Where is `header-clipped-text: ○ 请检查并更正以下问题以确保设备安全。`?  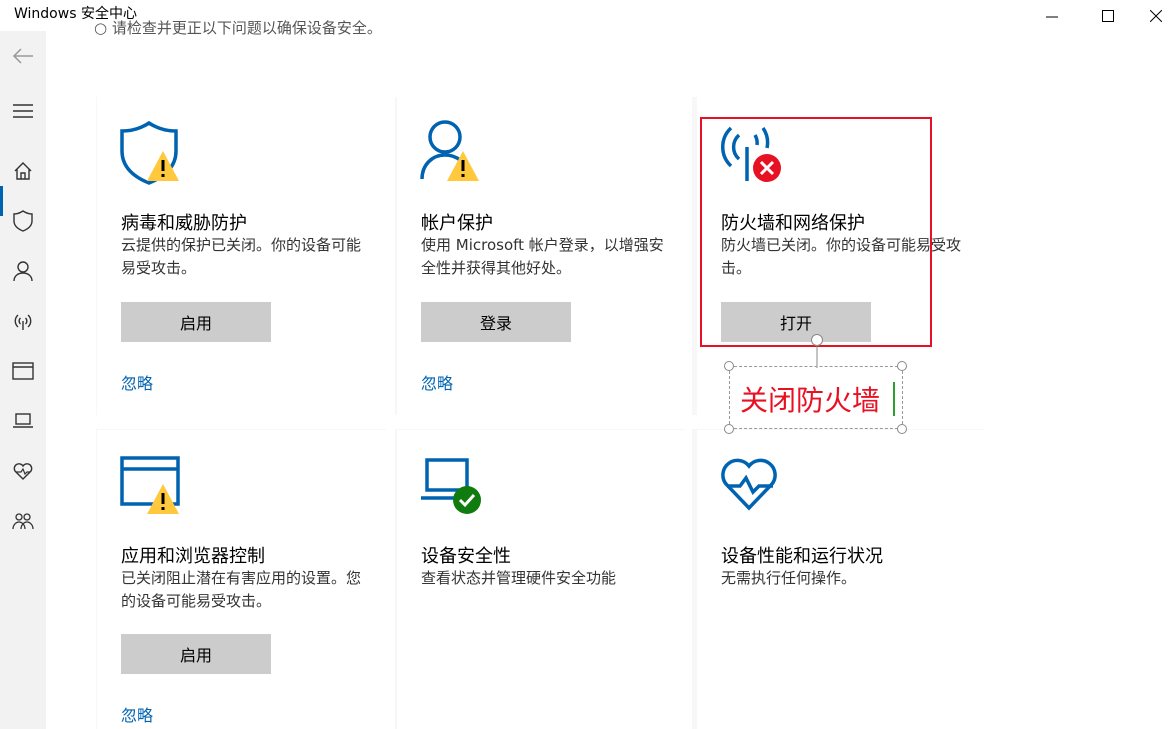
header-clipped-text: ○ 请检查并更正以下问题以确保设备安全。 is located at coordinates (238, 28).